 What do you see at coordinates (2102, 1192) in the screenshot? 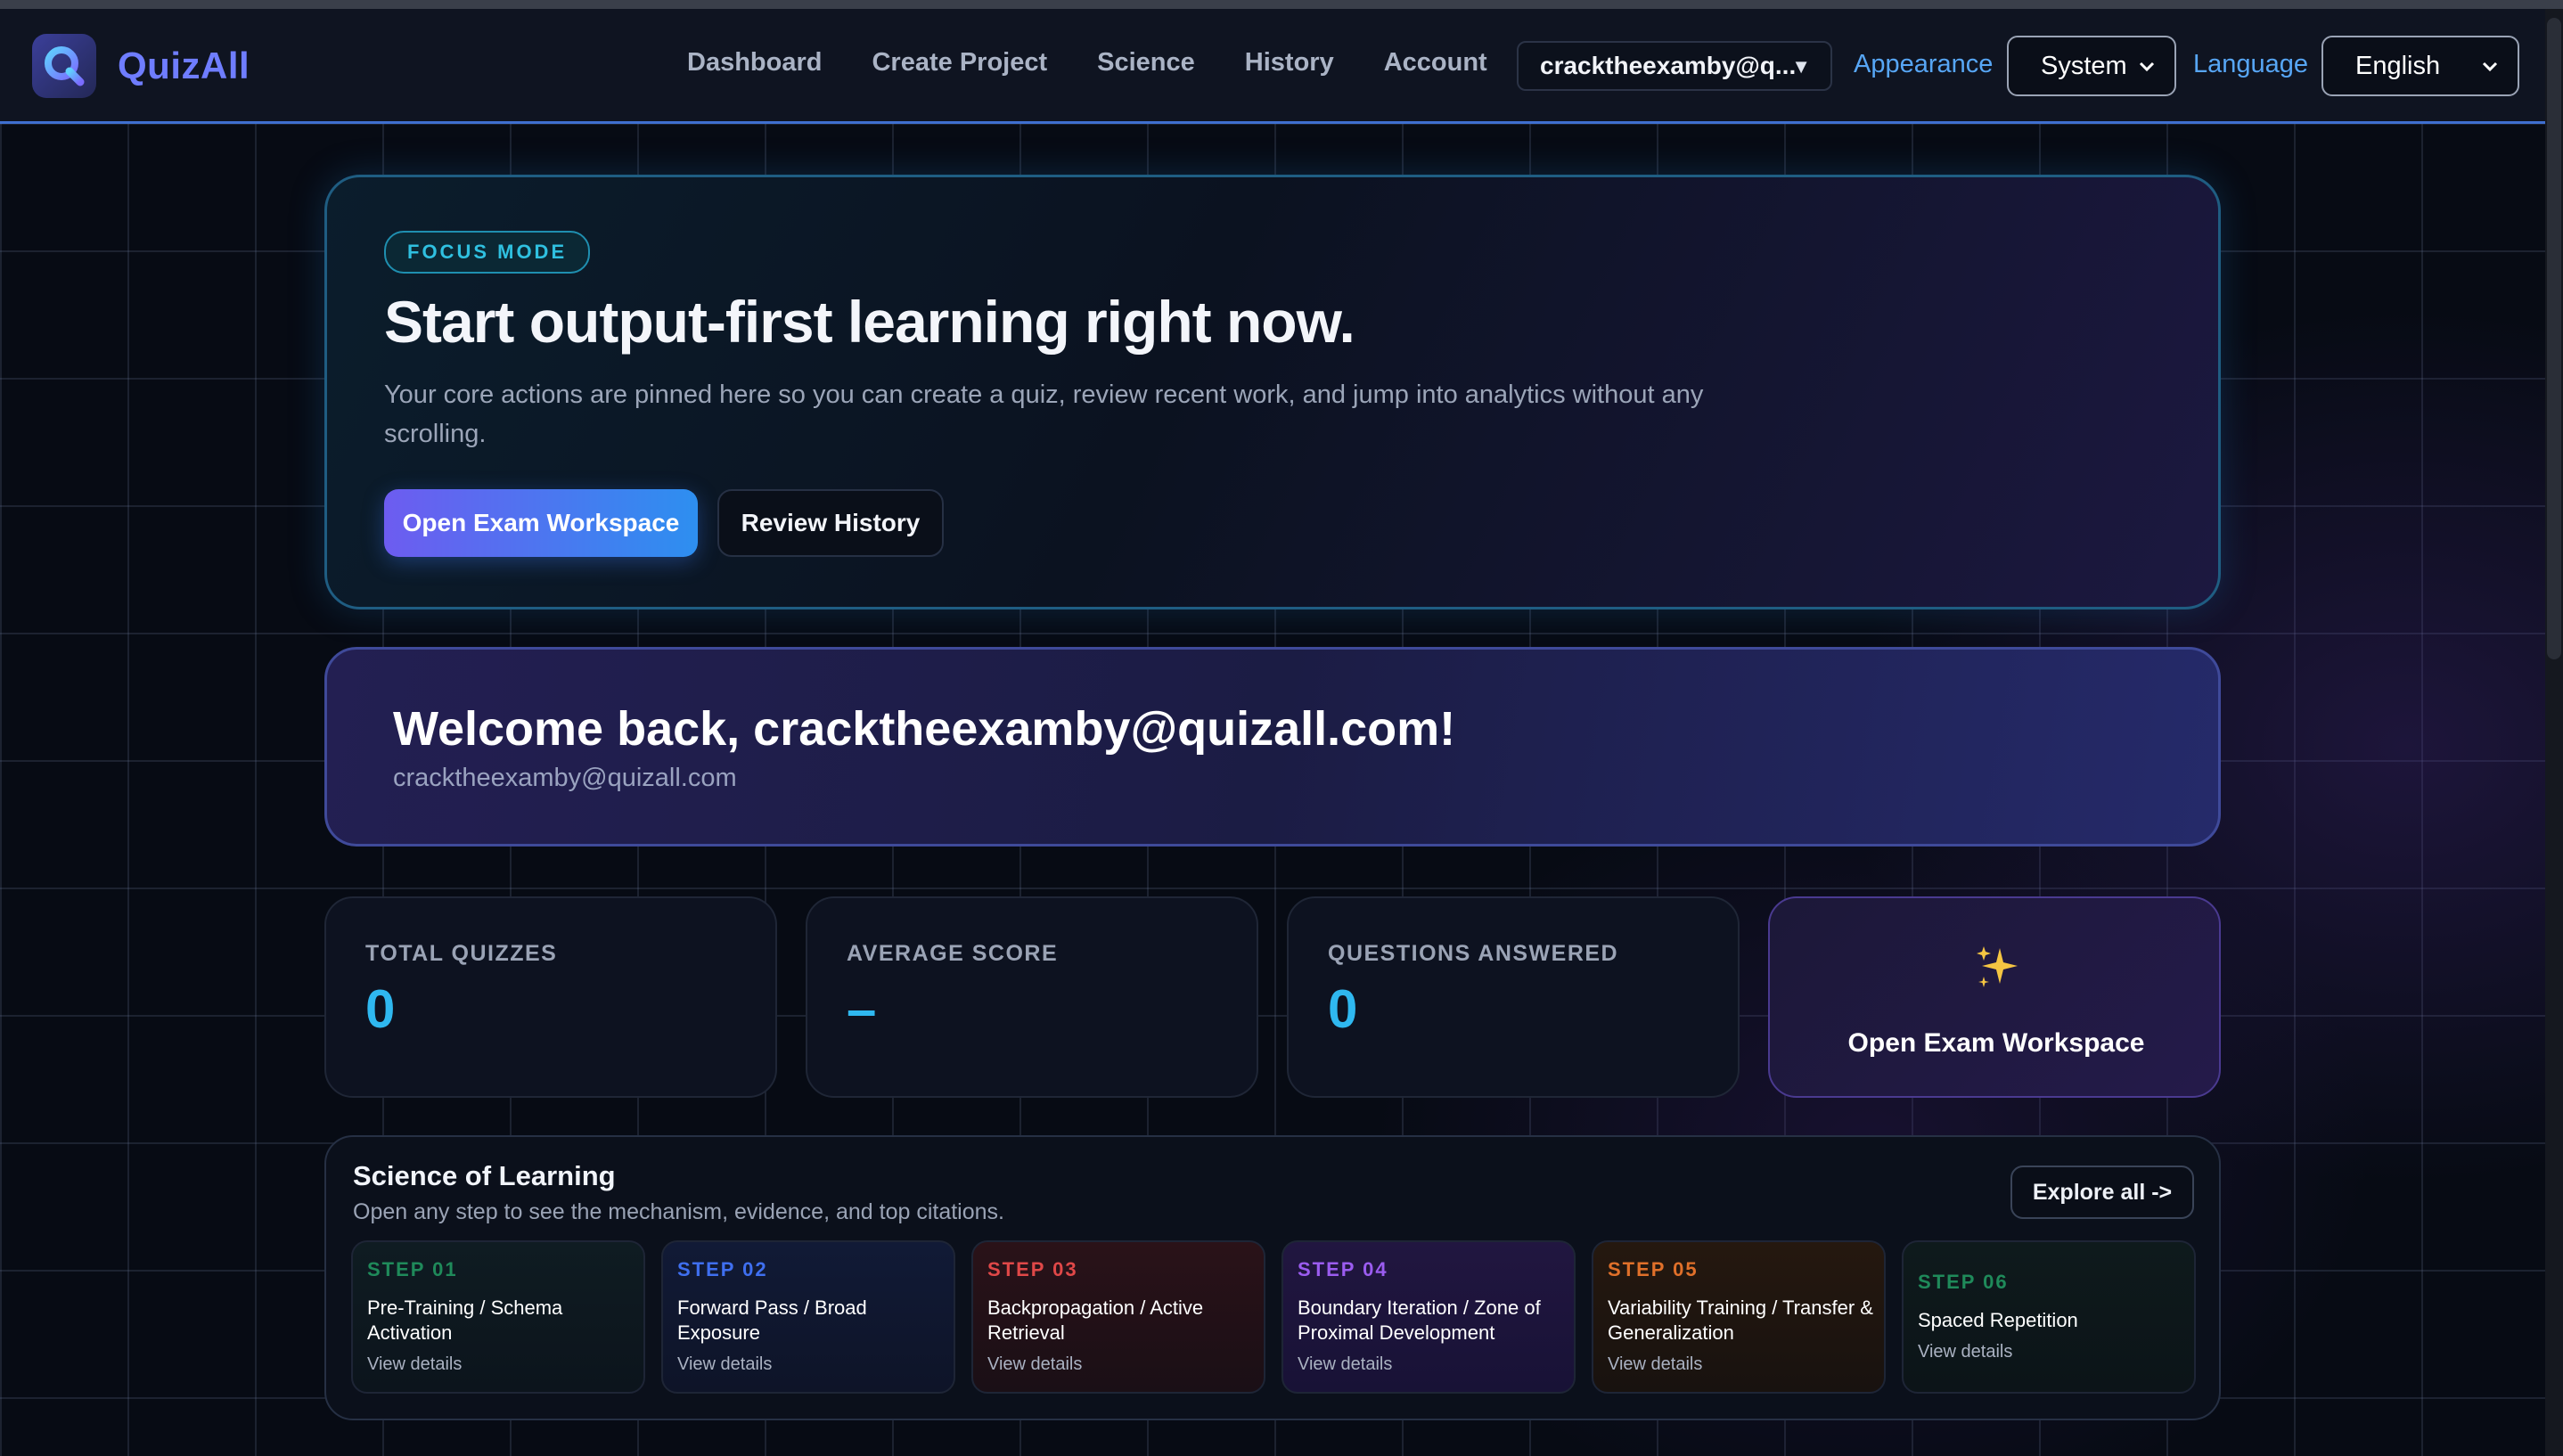
I see `explore-all-button: Explore all ->` at bounding box center [2102, 1192].